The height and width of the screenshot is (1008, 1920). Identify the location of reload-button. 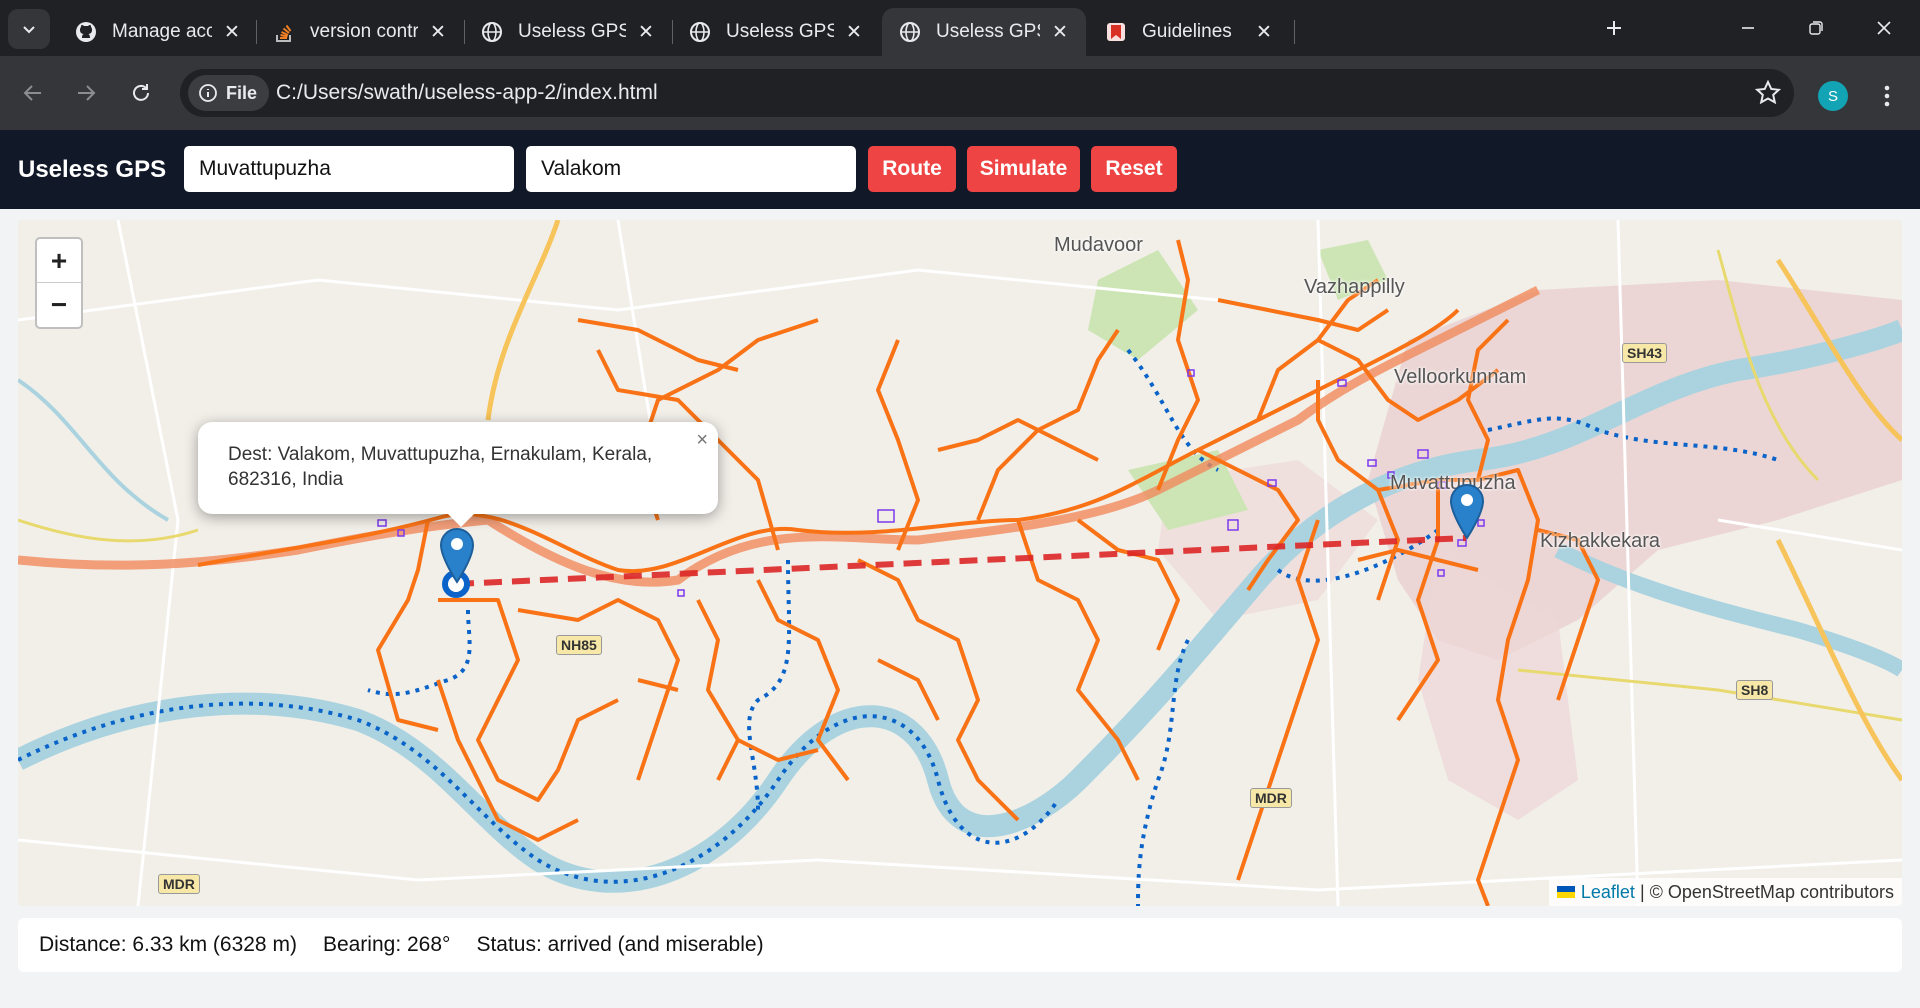
(141, 93).